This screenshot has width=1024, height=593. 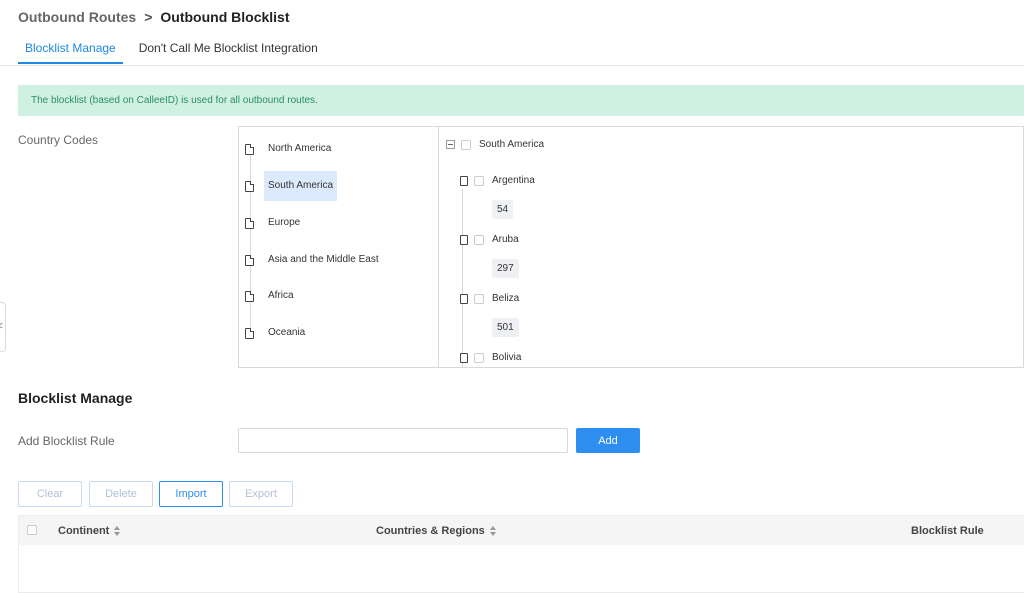 What do you see at coordinates (489, 298) in the screenshot?
I see `country-node-beliza: Beliza` at bounding box center [489, 298].